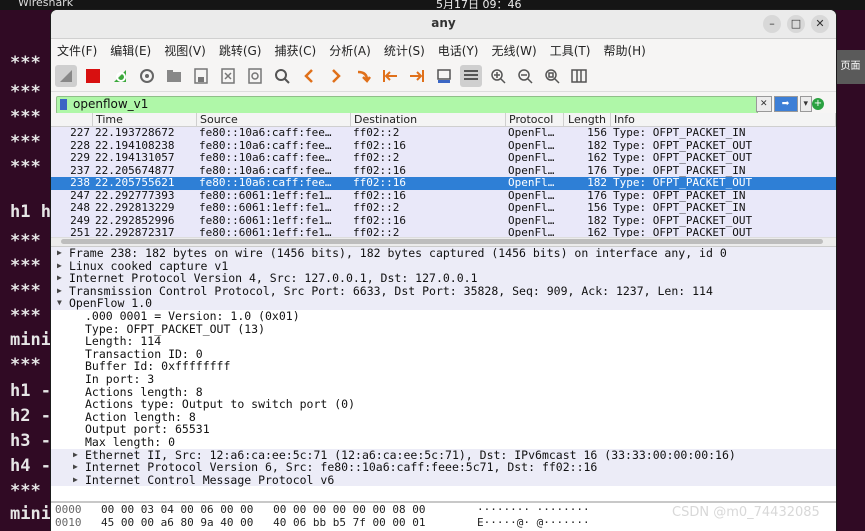 The width and height of the screenshot is (865, 531). What do you see at coordinates (587, 119) in the screenshot?
I see `col-length-header: Length` at bounding box center [587, 119].